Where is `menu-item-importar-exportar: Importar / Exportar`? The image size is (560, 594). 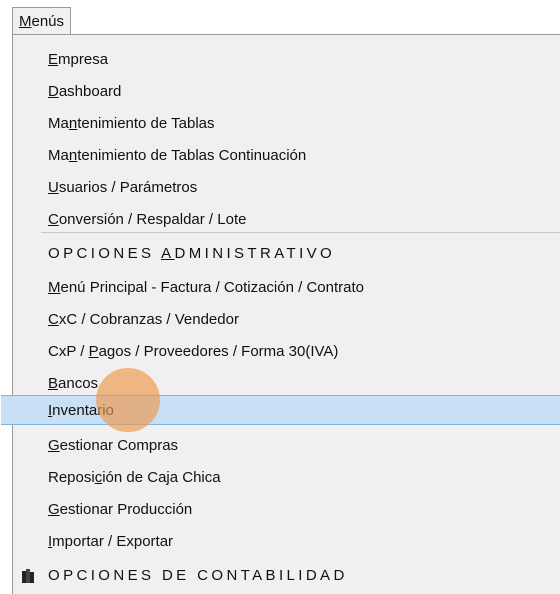
menu-item-importar-exportar: Importar / Exportar is located at coordinates (286, 542).